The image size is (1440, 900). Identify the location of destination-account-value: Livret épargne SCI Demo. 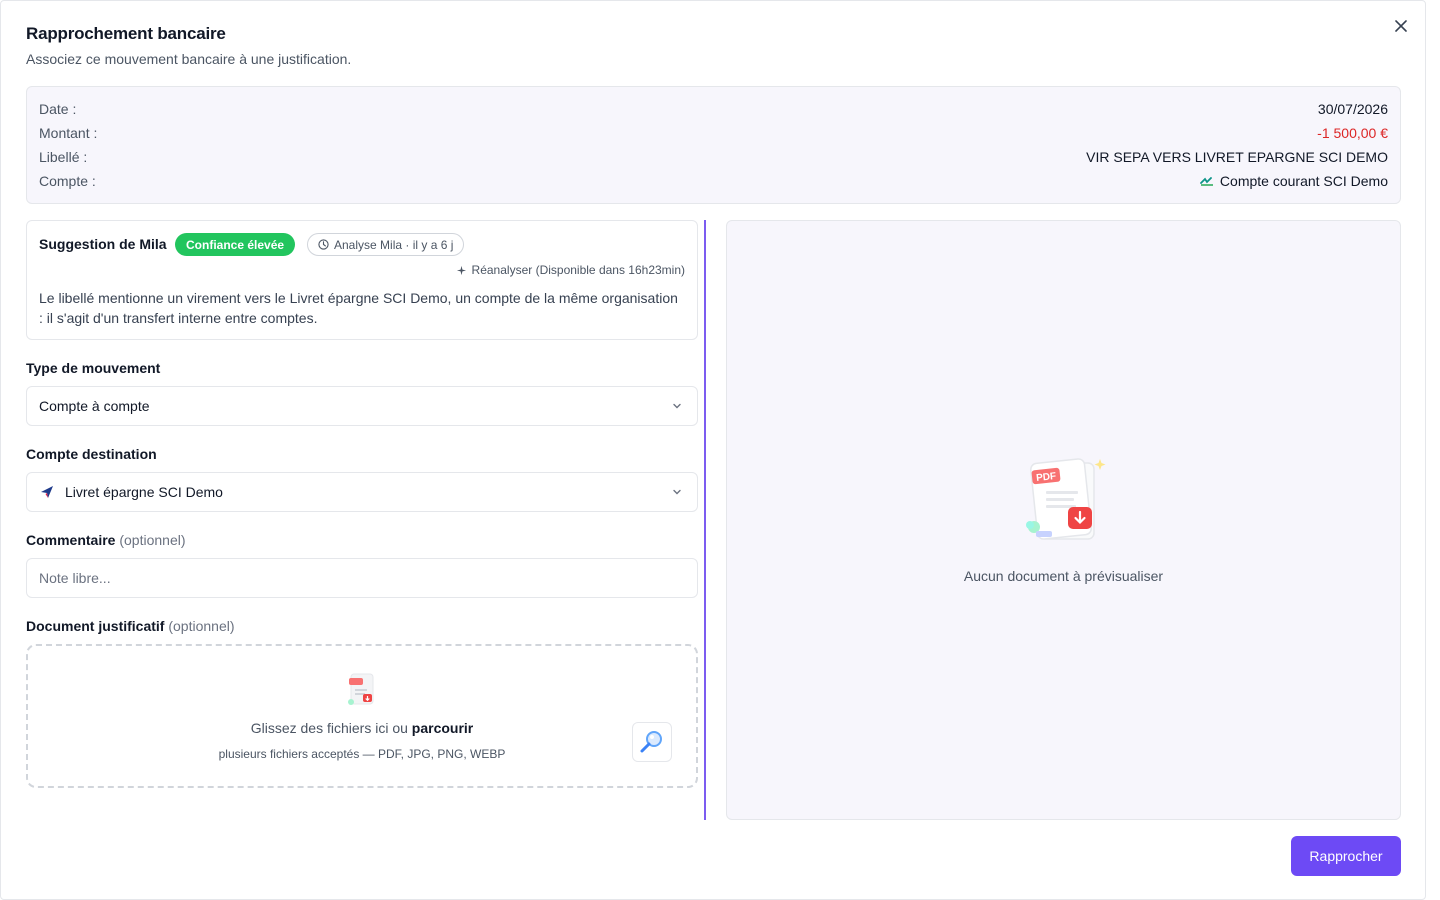
(144, 492).